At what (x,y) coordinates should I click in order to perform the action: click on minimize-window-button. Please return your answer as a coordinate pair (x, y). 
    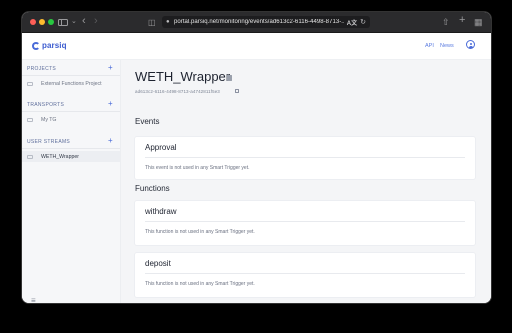
    Looking at the image, I should click on (42, 22).